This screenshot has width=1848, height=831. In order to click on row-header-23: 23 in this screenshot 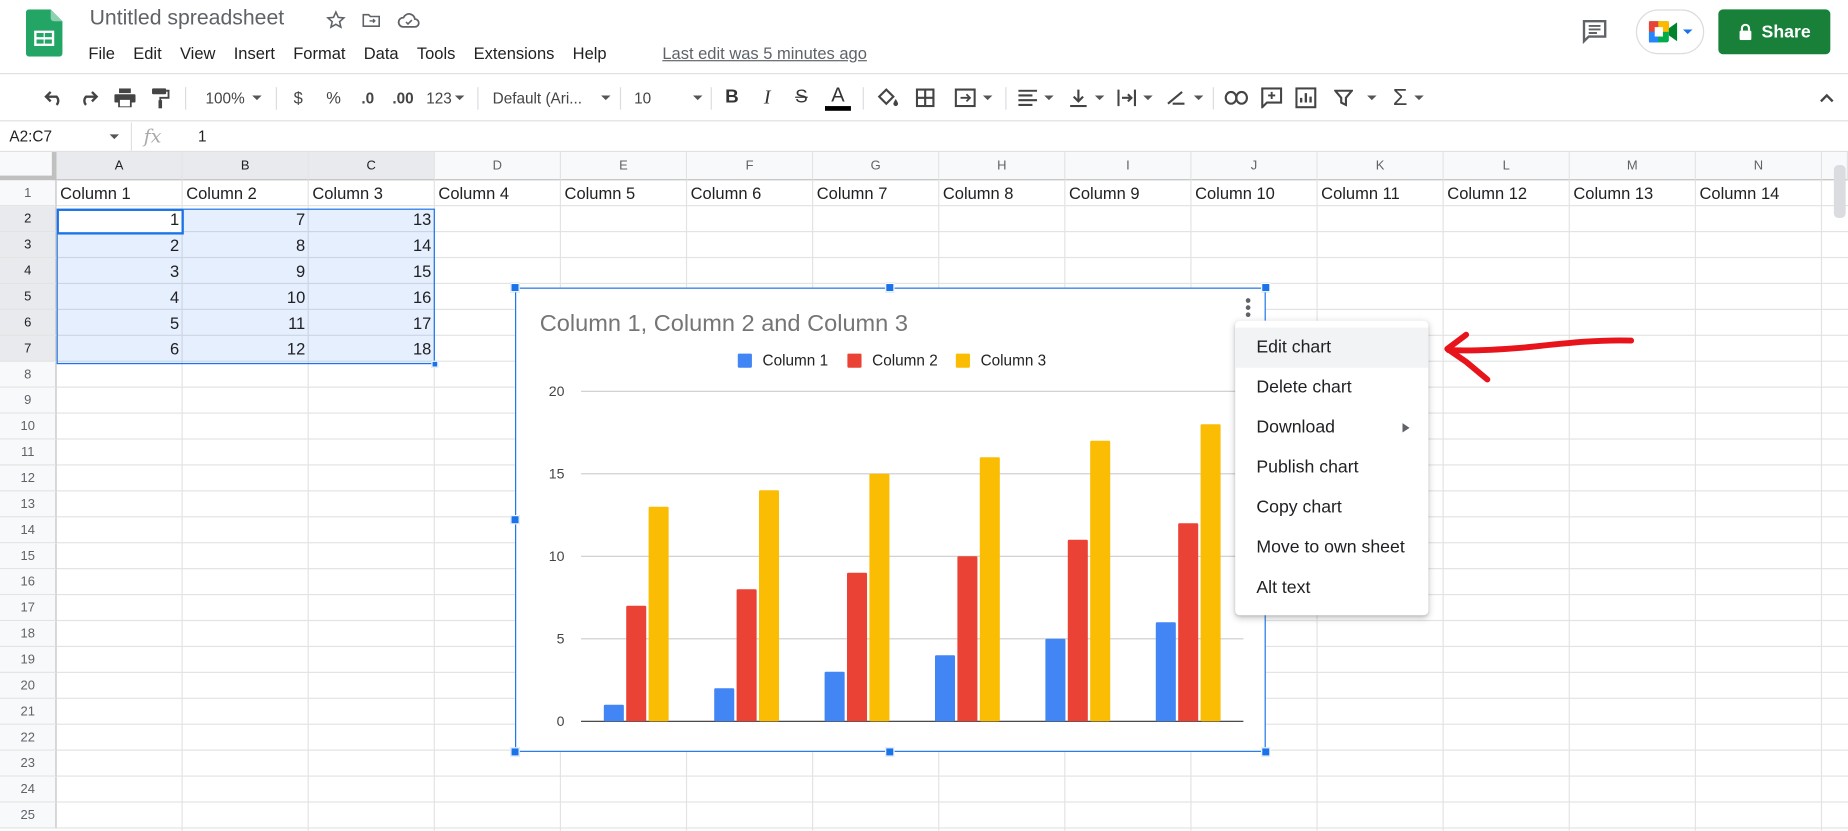, I will do `click(28, 763)`.